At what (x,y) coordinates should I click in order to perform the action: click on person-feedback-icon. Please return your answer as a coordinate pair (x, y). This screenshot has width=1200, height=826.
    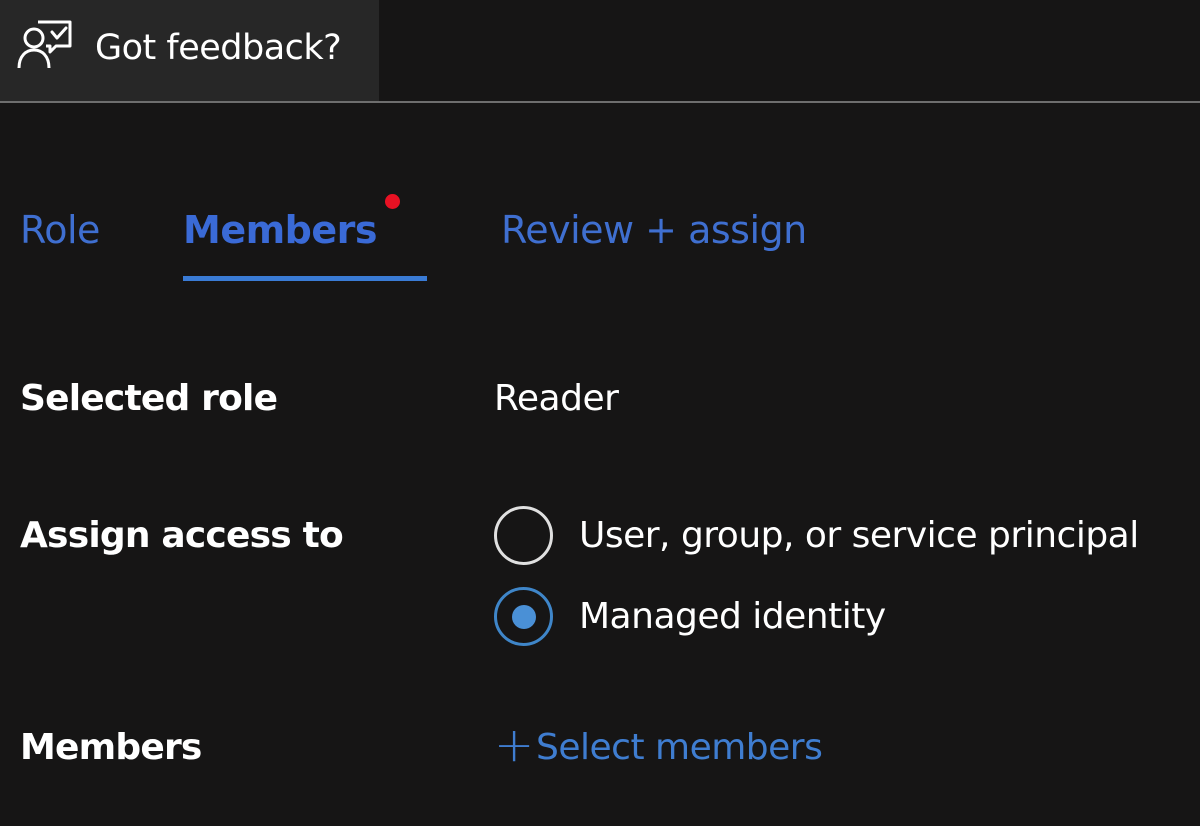
    Looking at the image, I should click on (44, 44).